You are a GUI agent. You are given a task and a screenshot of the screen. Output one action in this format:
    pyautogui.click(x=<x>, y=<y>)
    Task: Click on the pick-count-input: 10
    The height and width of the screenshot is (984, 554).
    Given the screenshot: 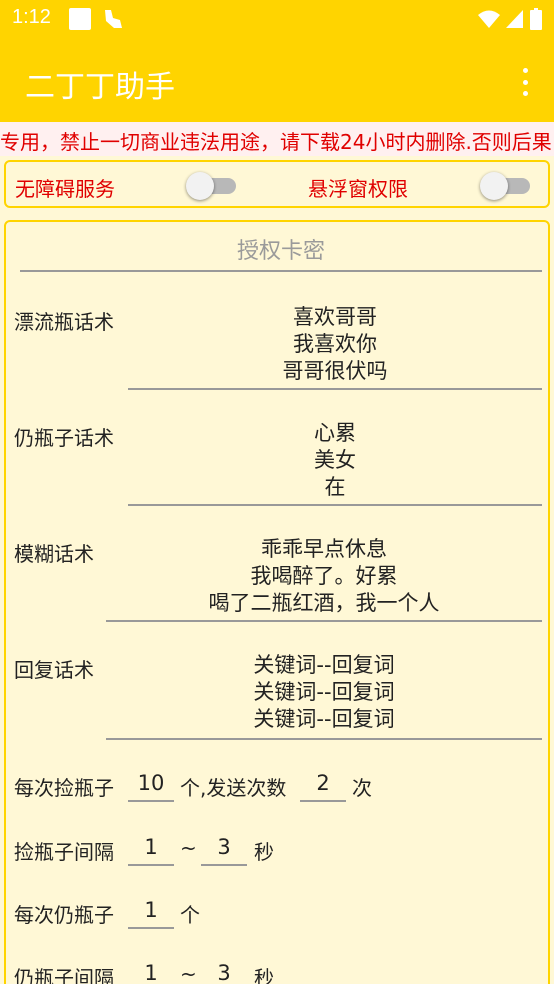 What is the action you would take?
    pyautogui.click(x=151, y=784)
    